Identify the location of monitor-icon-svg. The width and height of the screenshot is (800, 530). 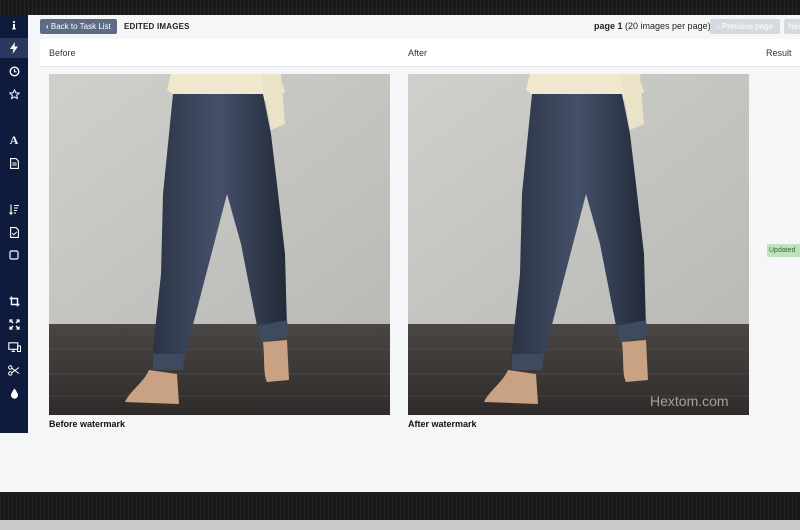
(14, 346).